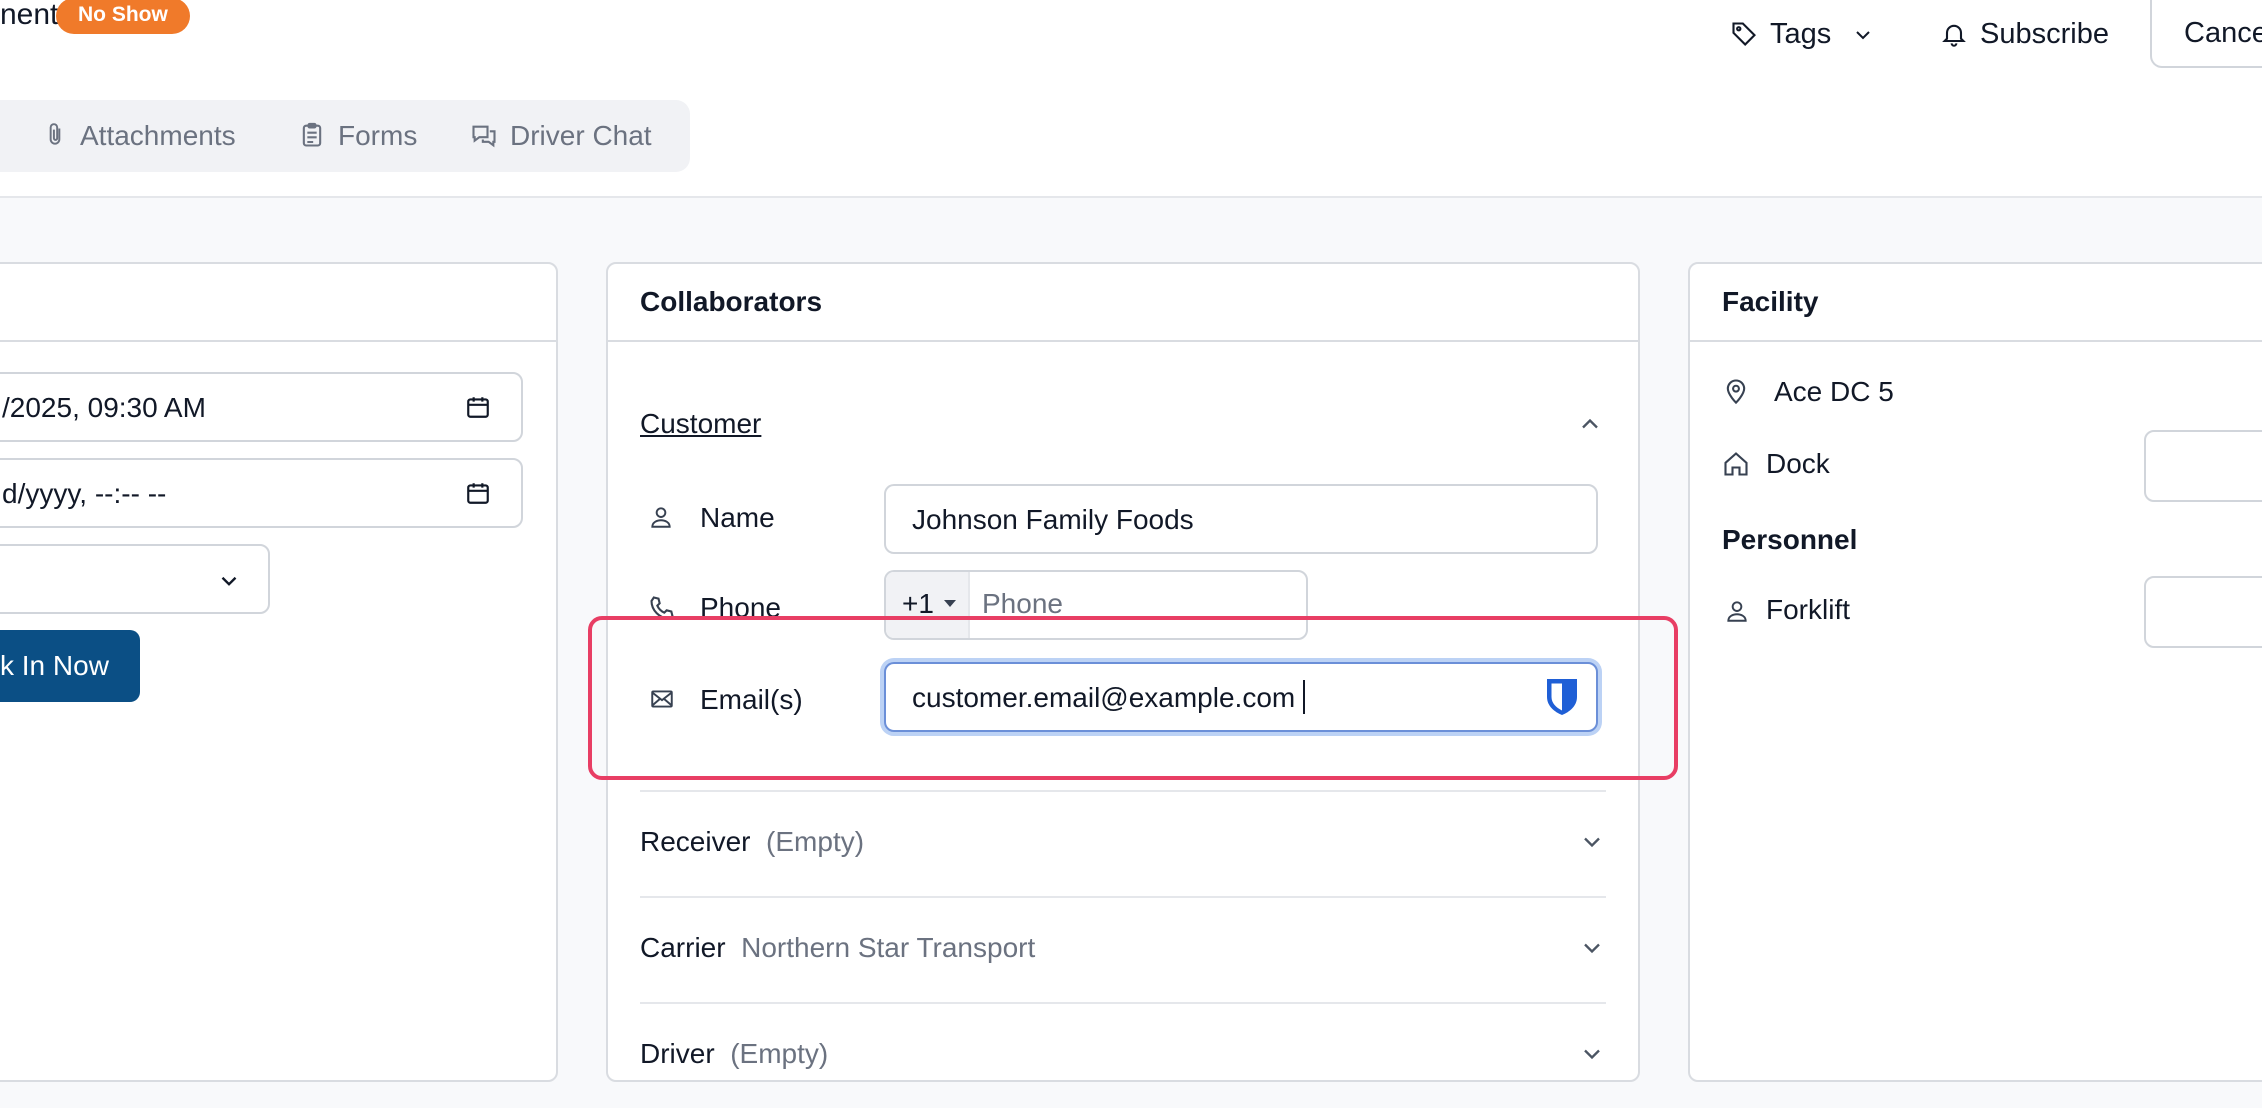 The width and height of the screenshot is (2262, 1108). Describe the element at coordinates (662, 608) in the screenshot. I see `phone-icon` at that location.